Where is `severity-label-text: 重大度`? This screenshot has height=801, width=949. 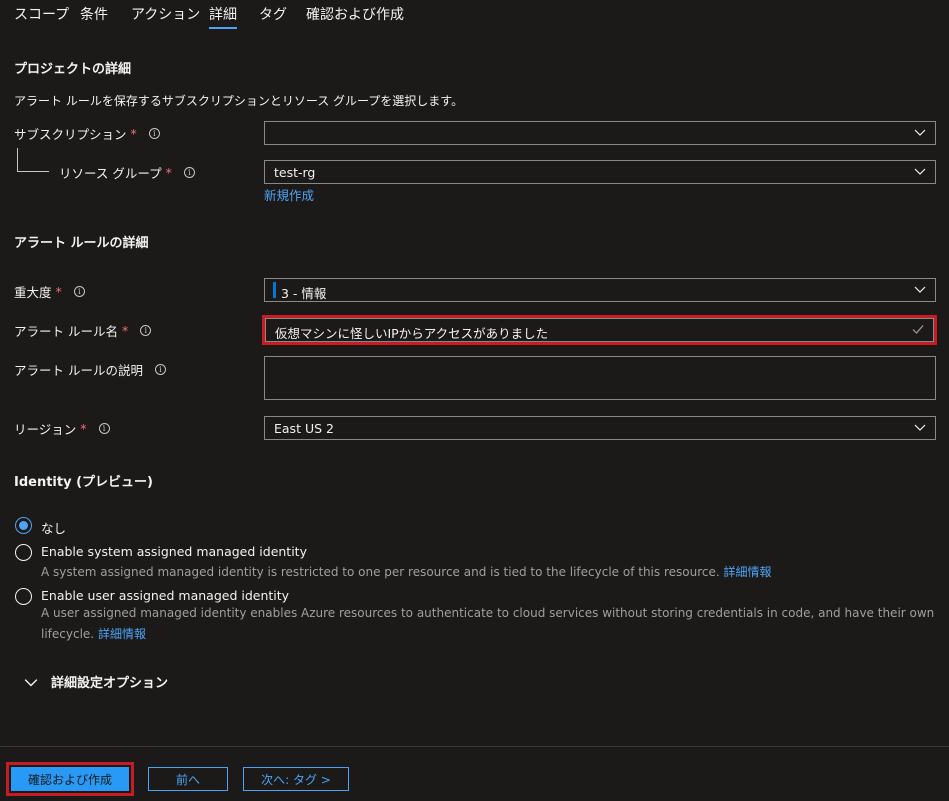 severity-label-text: 重大度 is located at coordinates (33, 292).